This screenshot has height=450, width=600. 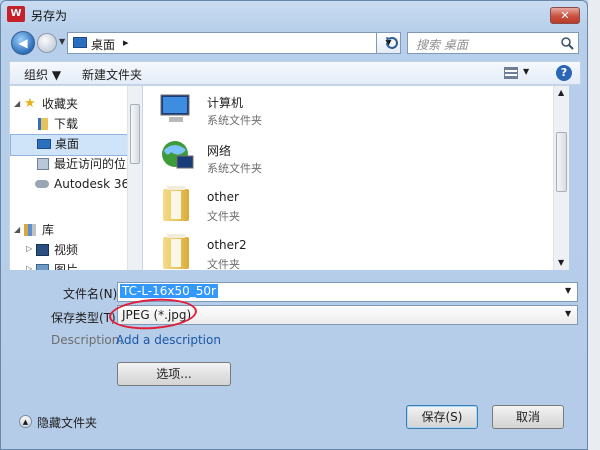 I want to click on search-box: 搜索 桌面, so click(x=493, y=43).